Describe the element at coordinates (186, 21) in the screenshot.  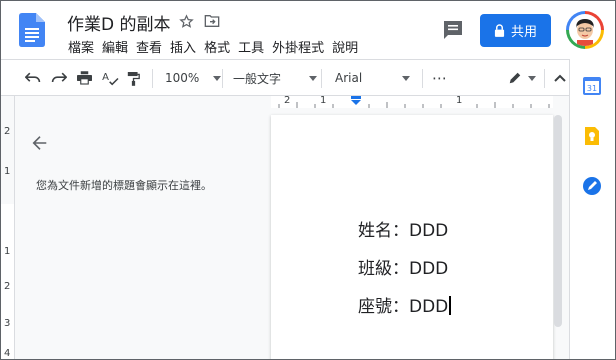
I see `star-icon` at that location.